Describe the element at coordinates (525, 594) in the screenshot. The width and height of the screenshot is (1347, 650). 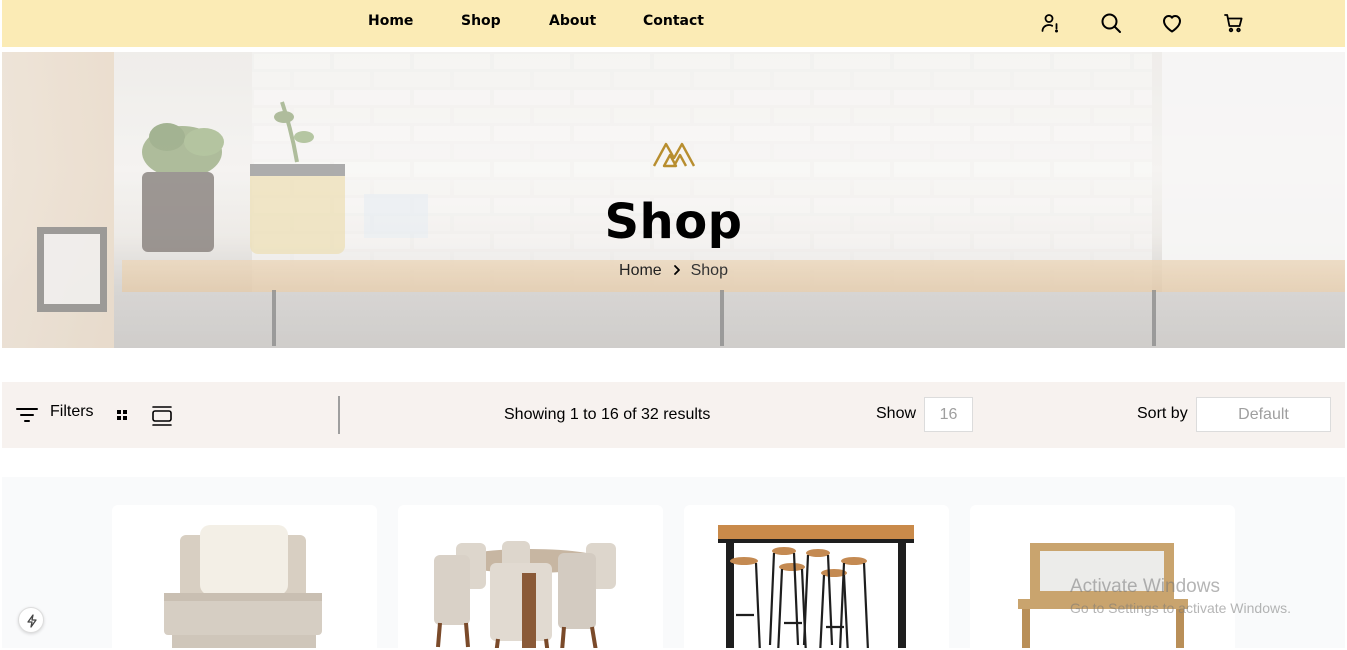
I see `dining-table-set-product-image` at that location.